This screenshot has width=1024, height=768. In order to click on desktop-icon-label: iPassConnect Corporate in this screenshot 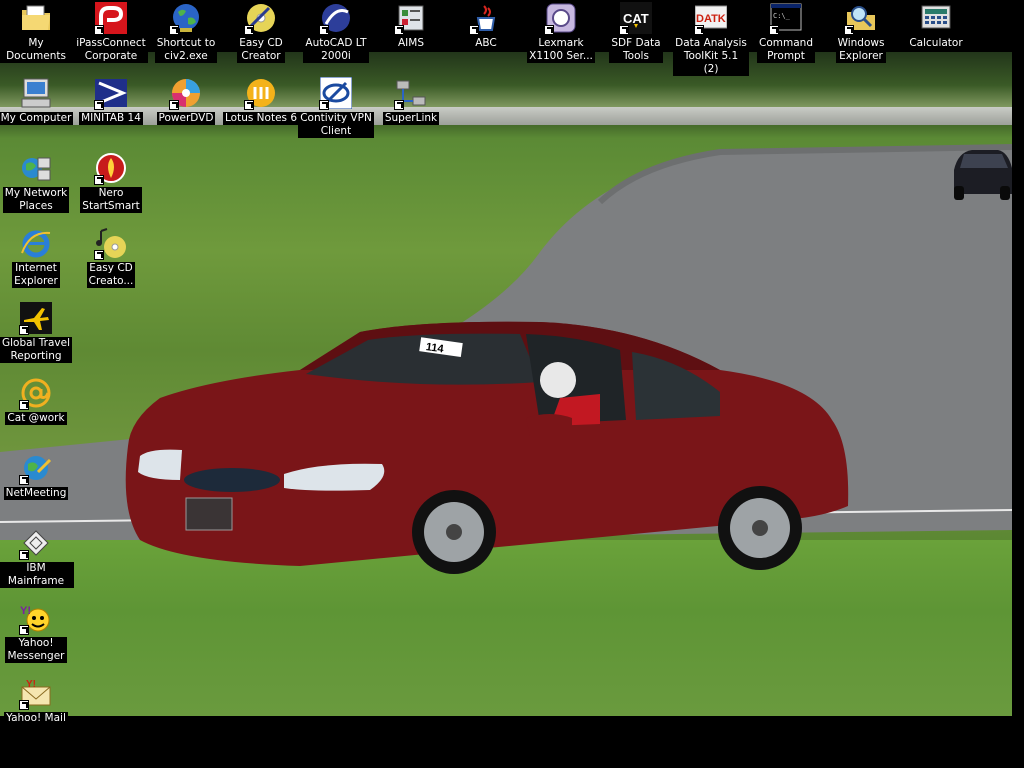, I will do `click(111, 50)`.